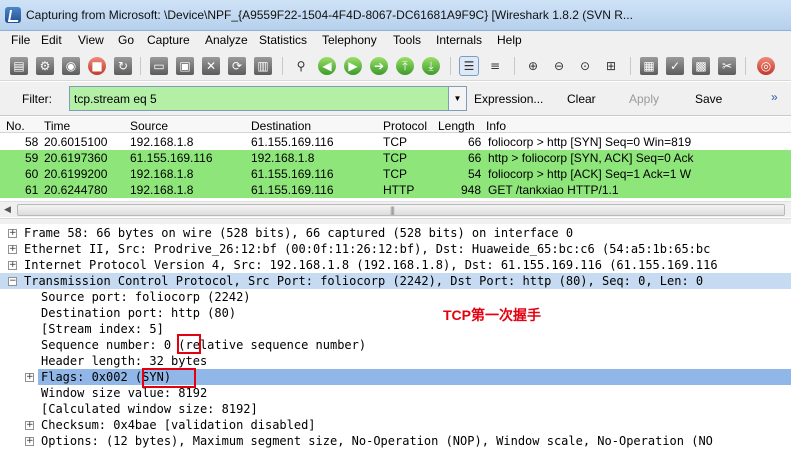 Image resolution: width=791 pixels, height=453 pixels. Describe the element at coordinates (395, 409) in the screenshot. I see `detail-row-calculated-window: [Calculated window size: 8192]` at that location.